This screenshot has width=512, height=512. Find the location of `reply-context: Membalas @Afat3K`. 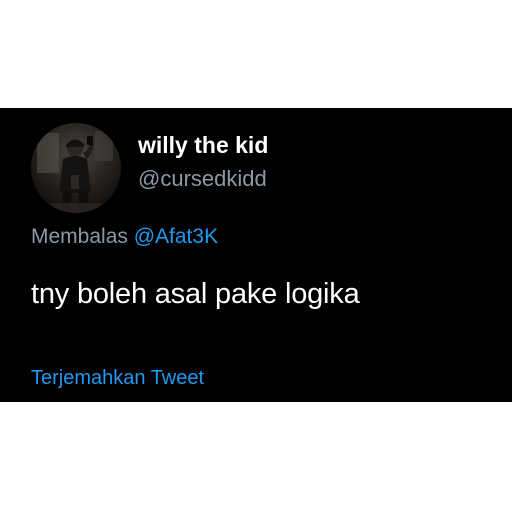

reply-context: Membalas @Afat3K is located at coordinates (124, 237).